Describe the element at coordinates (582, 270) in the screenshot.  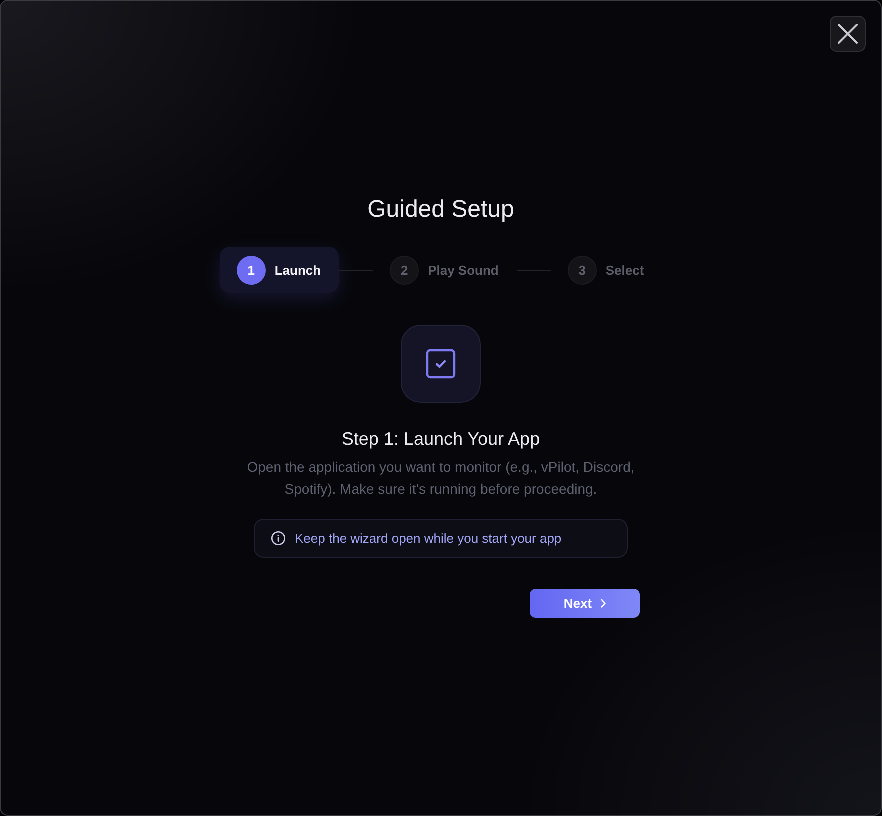
I see `step-number: 3` at that location.